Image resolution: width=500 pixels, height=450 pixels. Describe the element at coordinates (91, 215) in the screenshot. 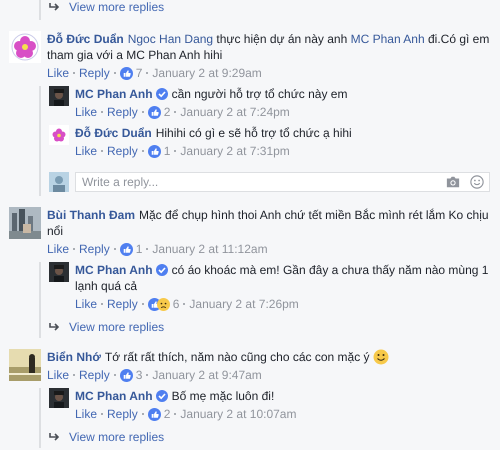

I see `author-link: Bùi Thanh Đam` at that location.